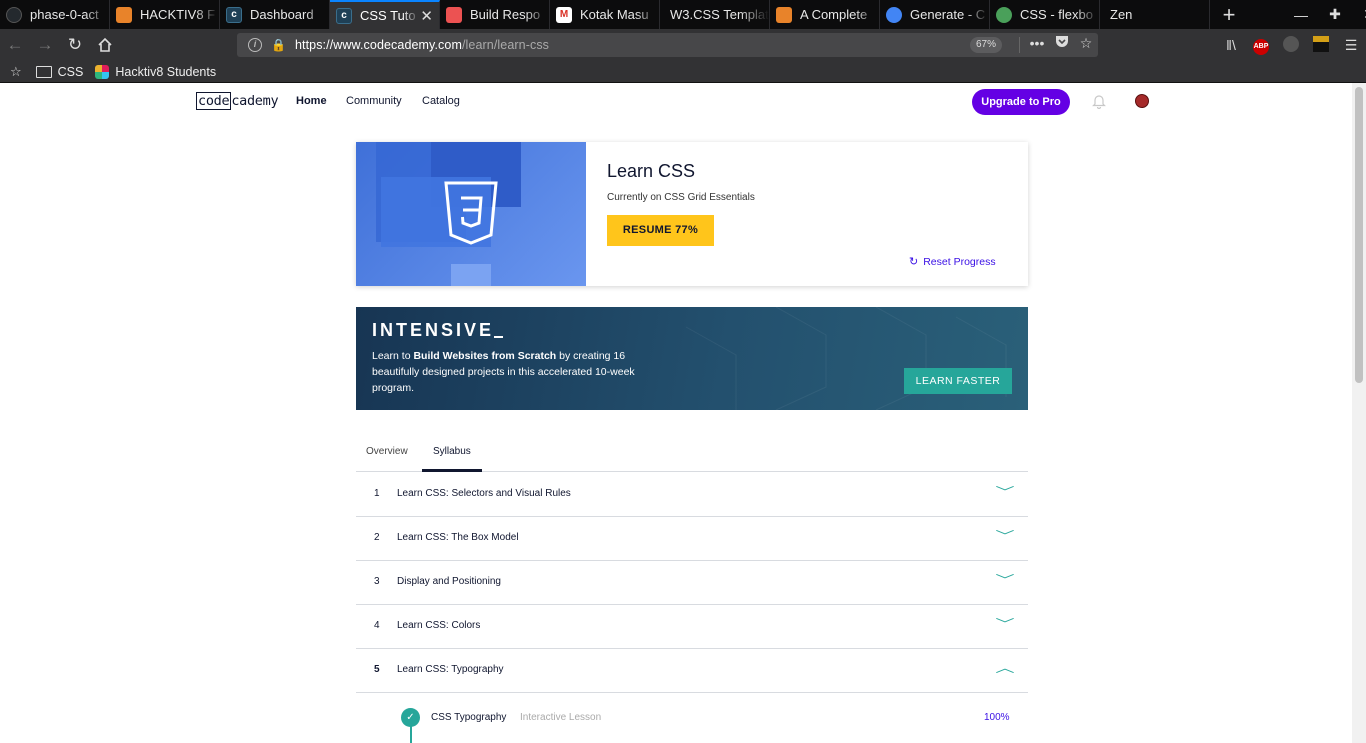 The height and width of the screenshot is (743, 1366). I want to click on browser-tab: c Dashboard, so click(275, 14).